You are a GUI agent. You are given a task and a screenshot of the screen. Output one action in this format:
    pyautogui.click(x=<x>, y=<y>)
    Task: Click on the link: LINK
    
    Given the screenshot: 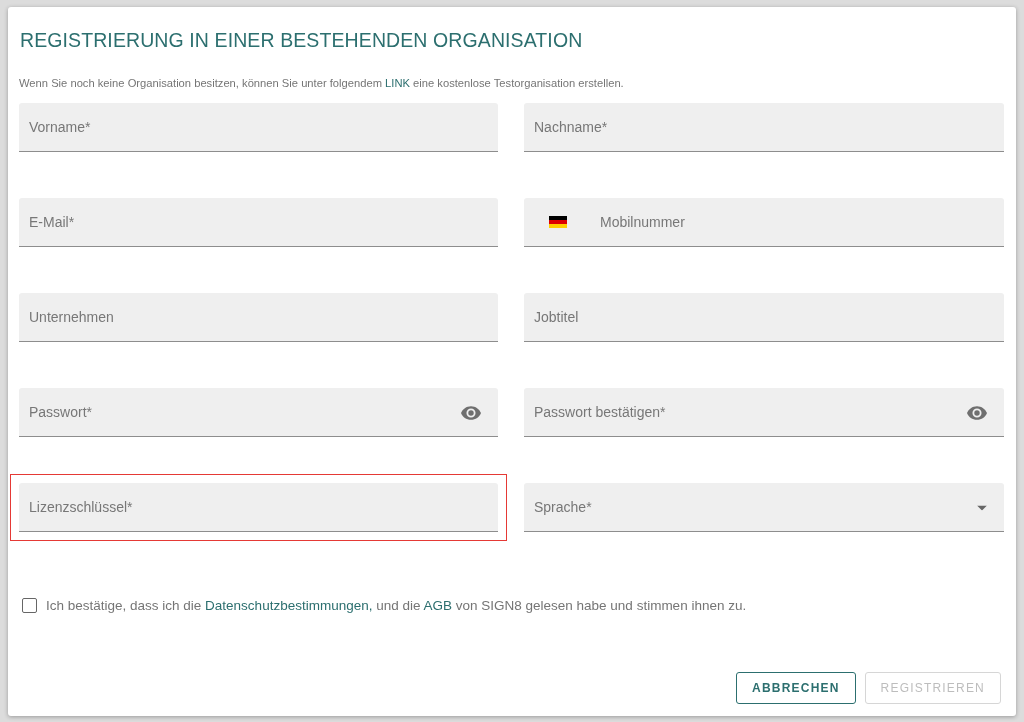 What is the action you would take?
    pyautogui.click(x=397, y=83)
    